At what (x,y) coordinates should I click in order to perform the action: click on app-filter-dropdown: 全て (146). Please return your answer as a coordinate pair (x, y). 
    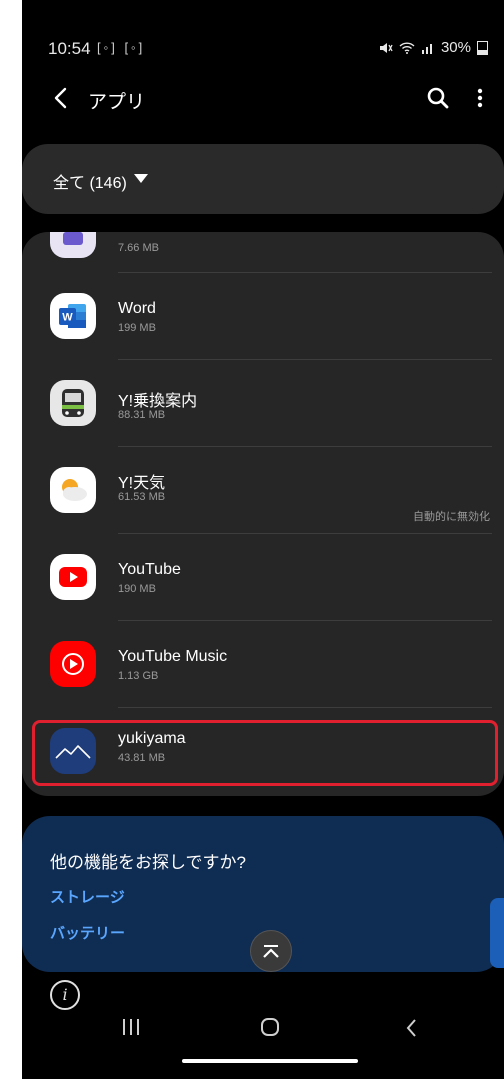
    Looking at the image, I should click on (263, 179).